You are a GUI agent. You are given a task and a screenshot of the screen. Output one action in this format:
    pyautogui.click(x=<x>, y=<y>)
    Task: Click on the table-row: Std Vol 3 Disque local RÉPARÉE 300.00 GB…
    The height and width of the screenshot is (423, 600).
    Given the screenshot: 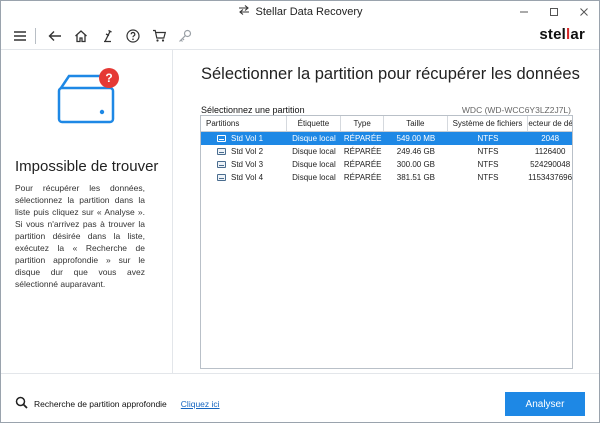 What is the action you would take?
    pyautogui.click(x=386, y=164)
    